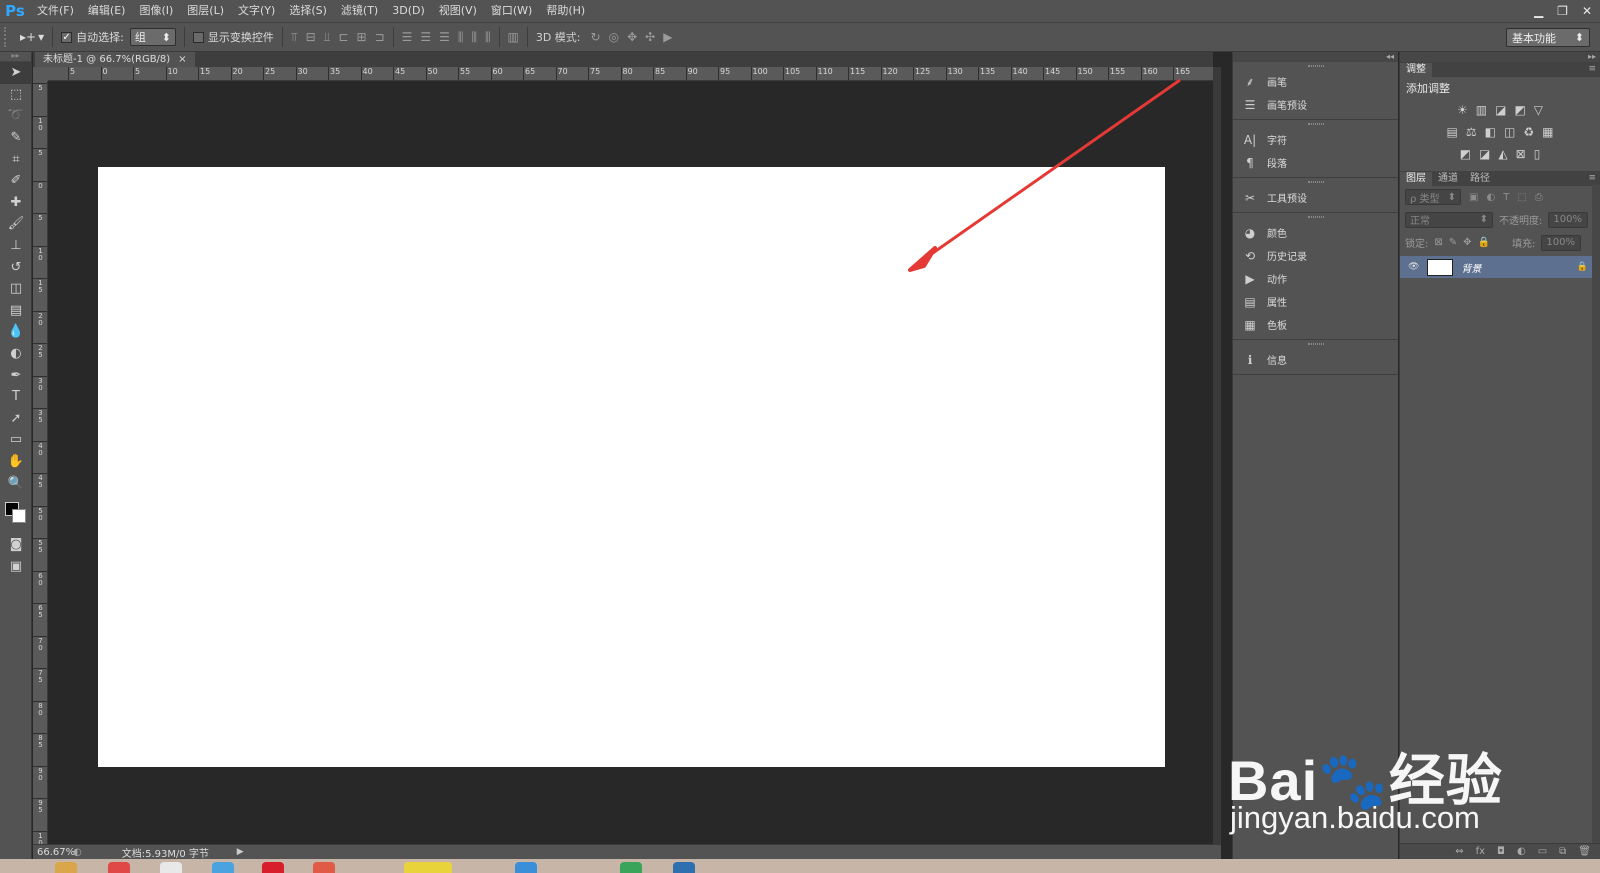 This screenshot has height=873, width=1600. I want to click on options-grip, so click(7, 37).